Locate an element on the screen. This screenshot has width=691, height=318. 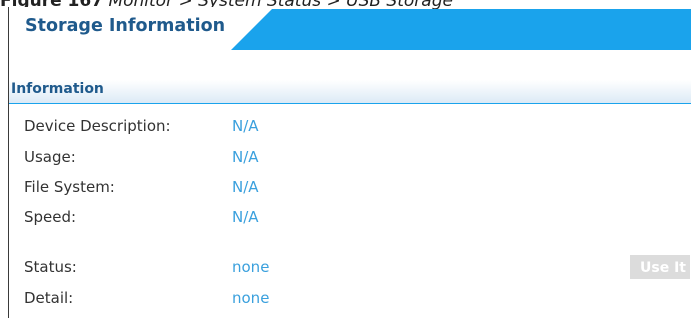
info-row-file-system: File System: N/A is located at coordinates (350, 187).